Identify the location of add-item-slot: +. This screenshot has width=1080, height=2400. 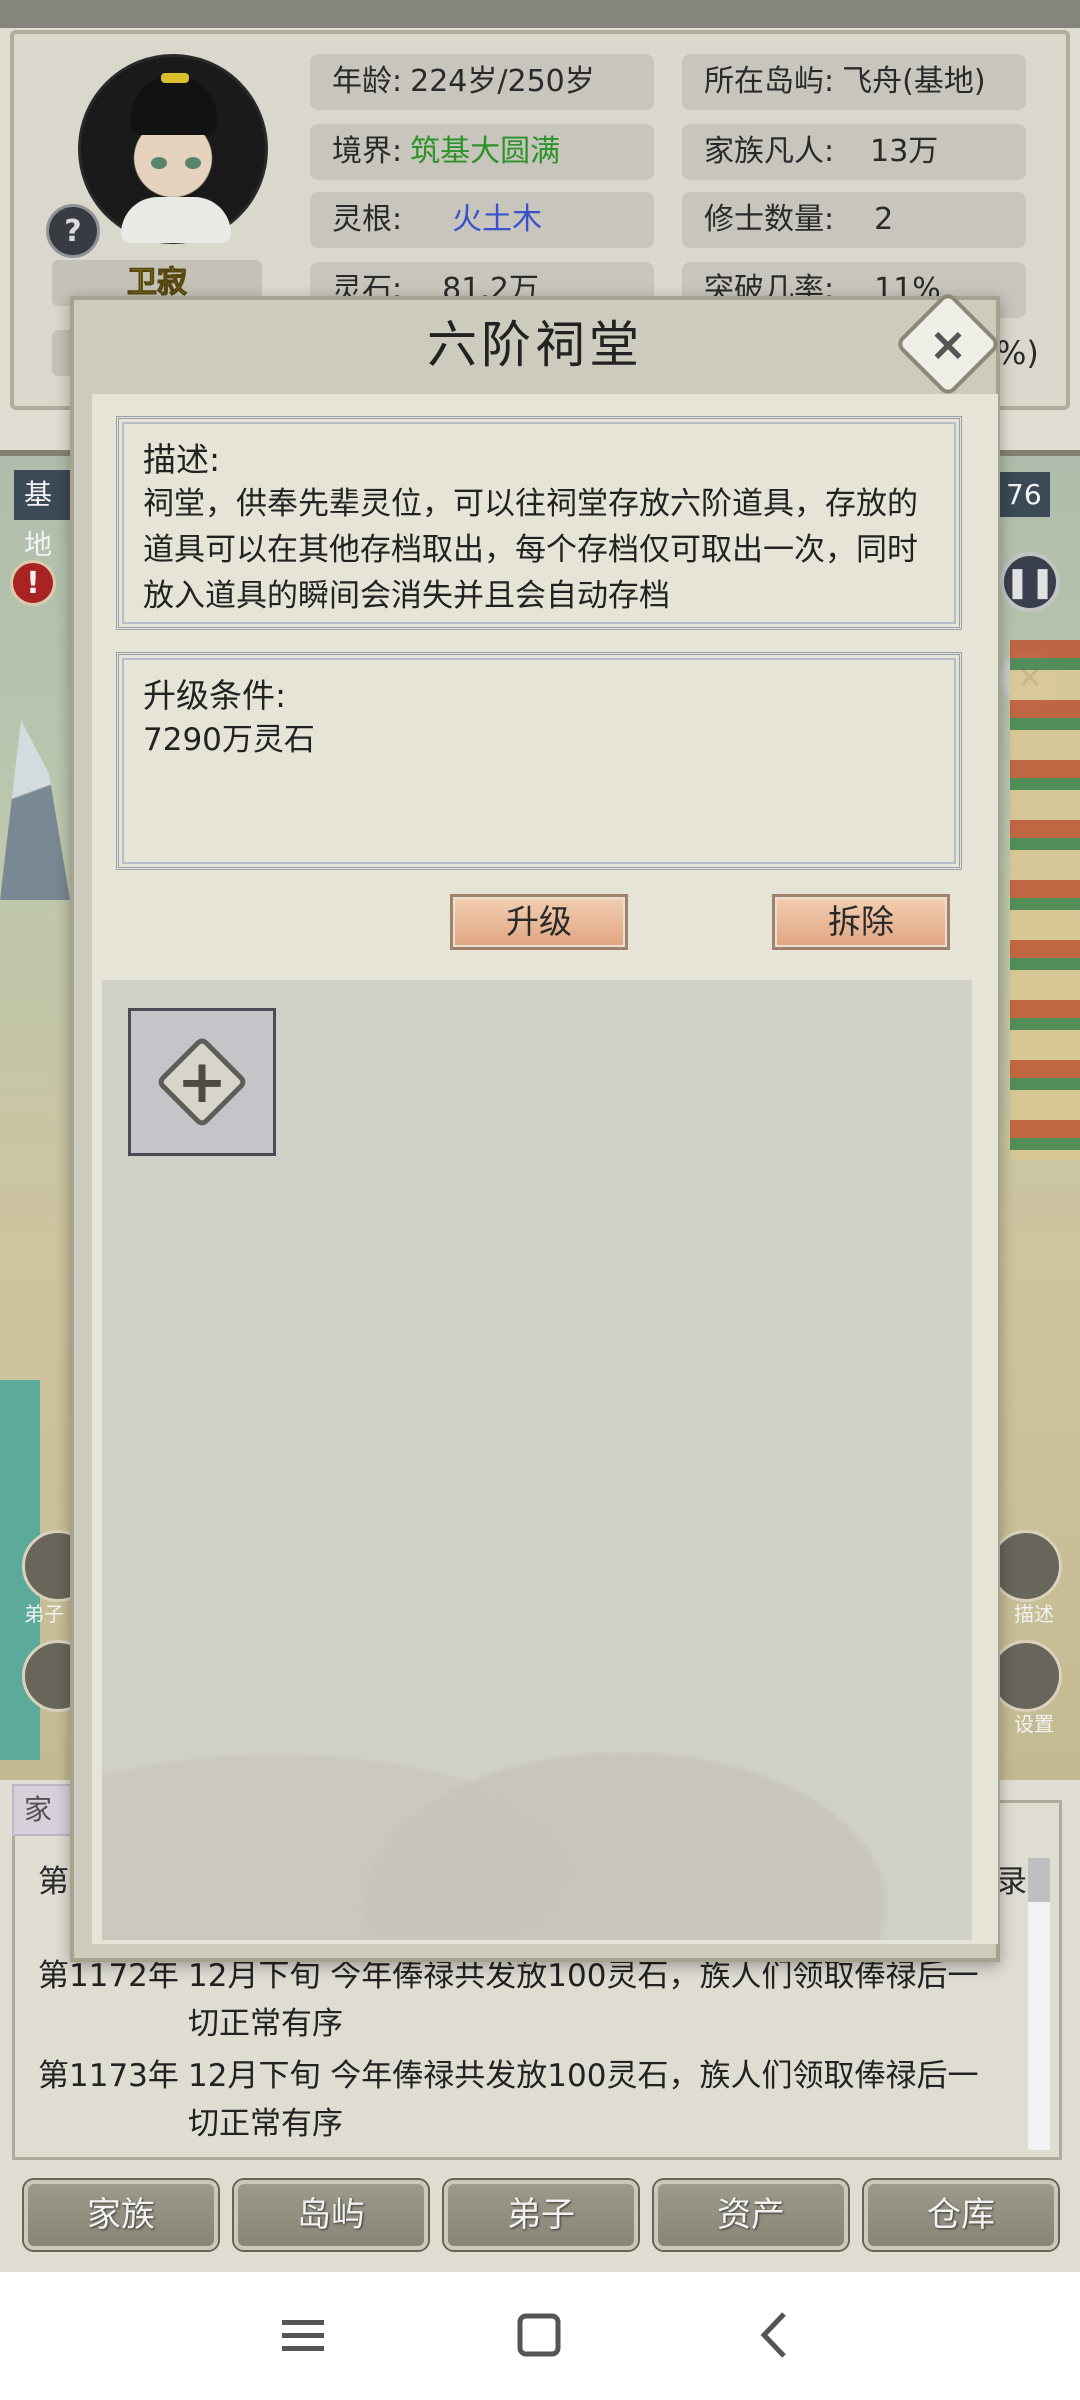
(202, 1082).